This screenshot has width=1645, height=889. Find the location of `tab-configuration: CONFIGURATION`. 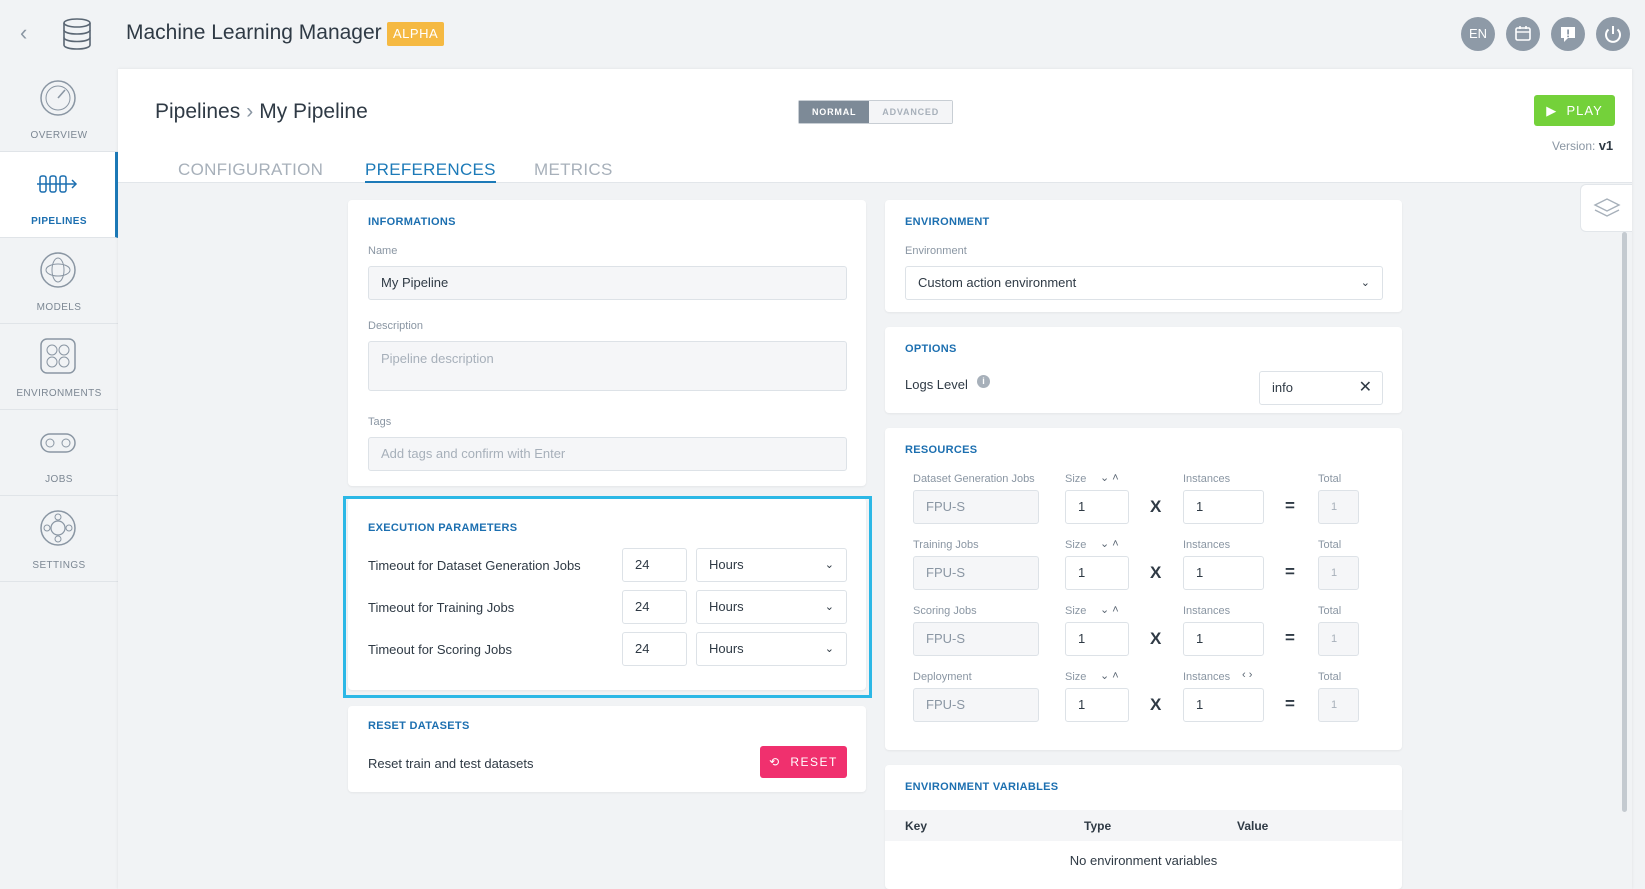

tab-configuration: CONFIGURATION is located at coordinates (250, 170).